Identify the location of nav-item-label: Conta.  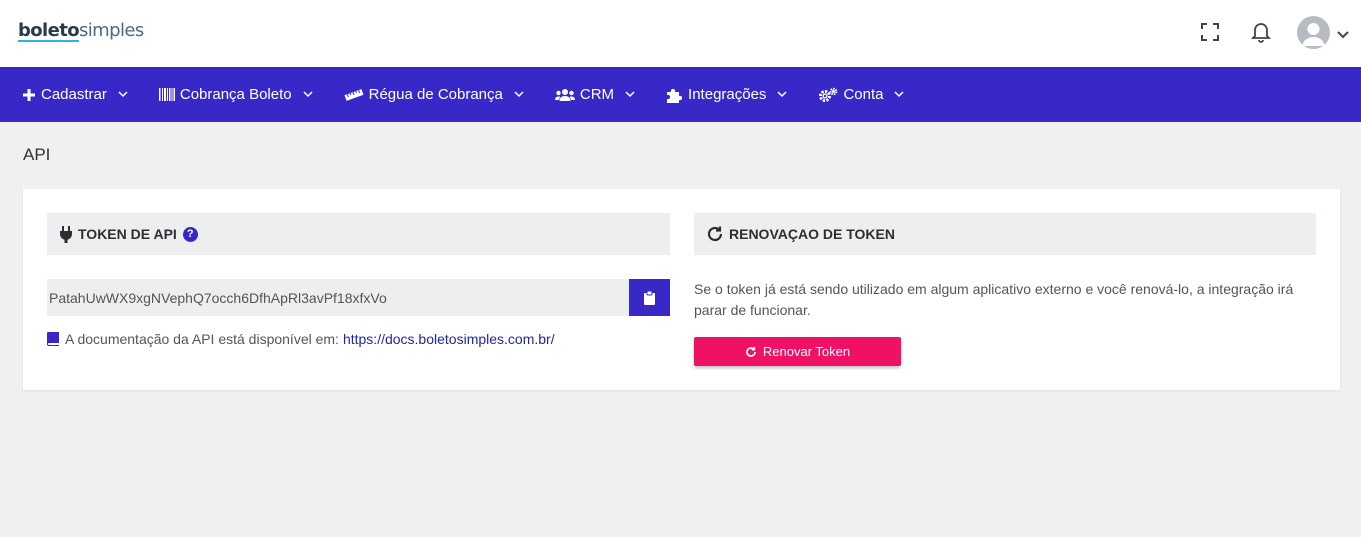
(863, 94).